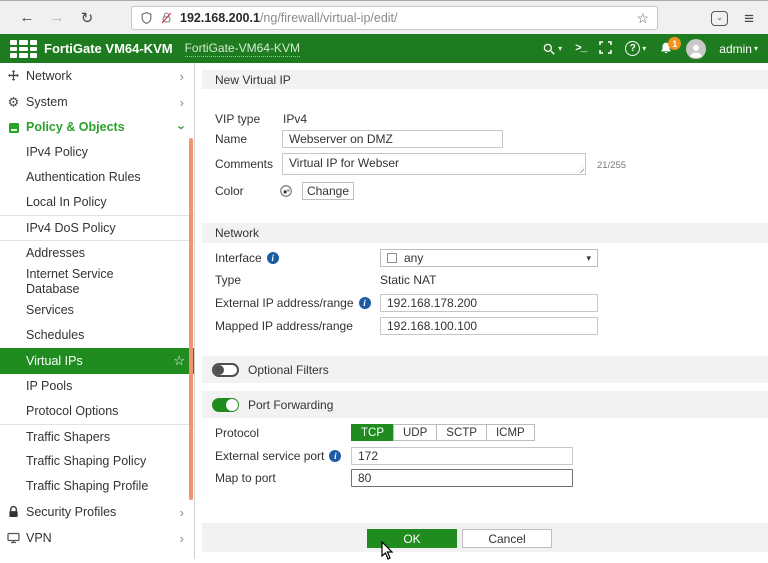 This screenshot has width=768, height=563. Describe the element at coordinates (97, 227) in the screenshot. I see `sidebar-item-ipv4-dos-policy: IPv4 DoS Policy` at that location.